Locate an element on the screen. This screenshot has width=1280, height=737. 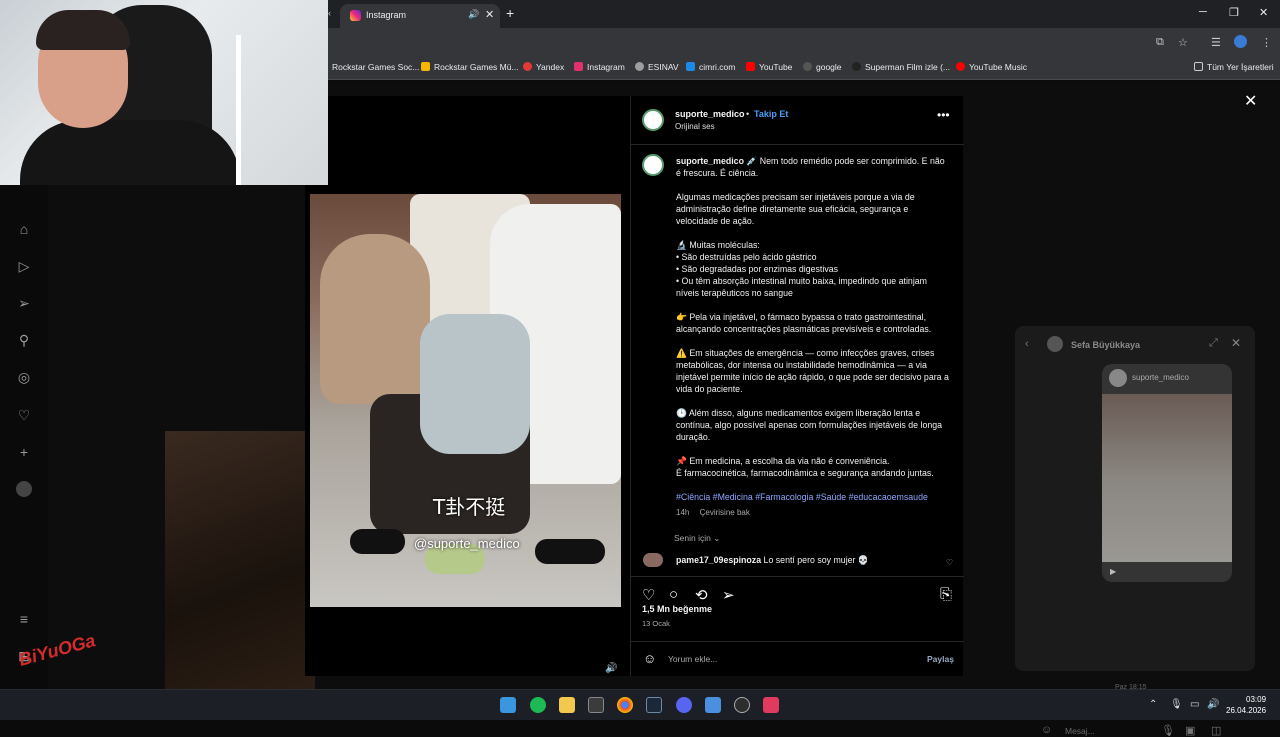
rockstar-icon is located at coordinates (425, 66).